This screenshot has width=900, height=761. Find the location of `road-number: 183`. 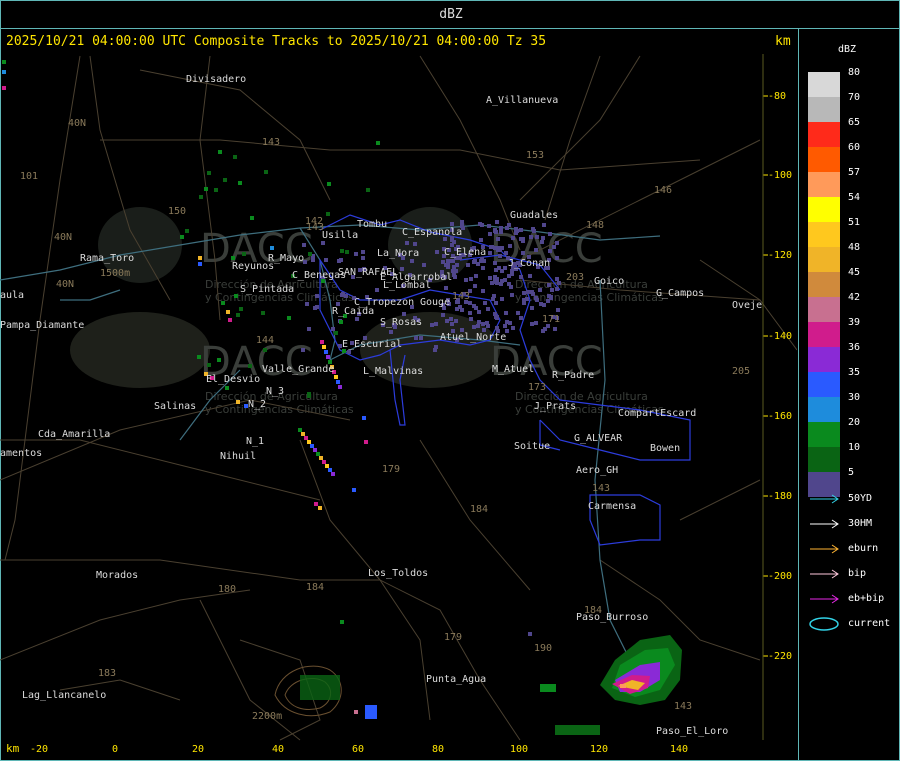

road-number: 183 is located at coordinates (107, 673).